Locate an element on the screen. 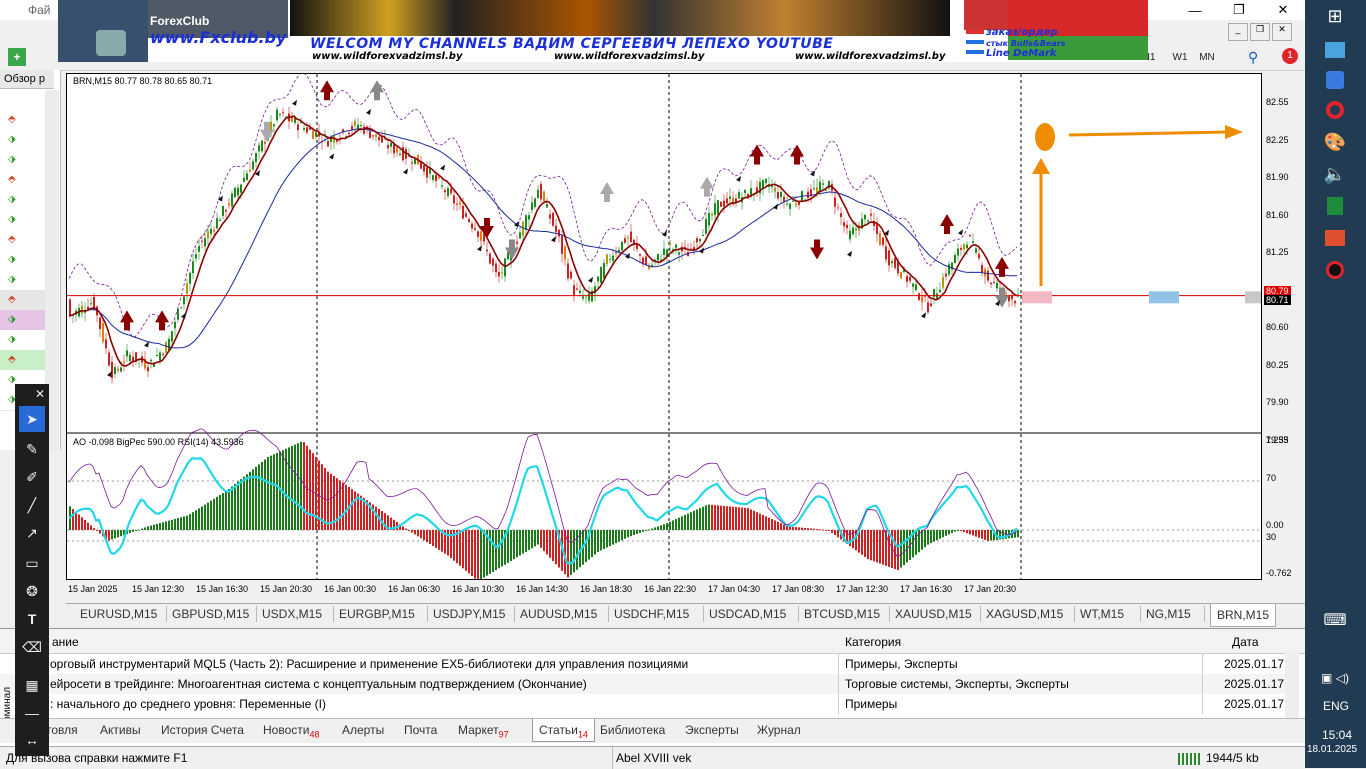  line-icon: ╱ is located at coordinates (32, 505).